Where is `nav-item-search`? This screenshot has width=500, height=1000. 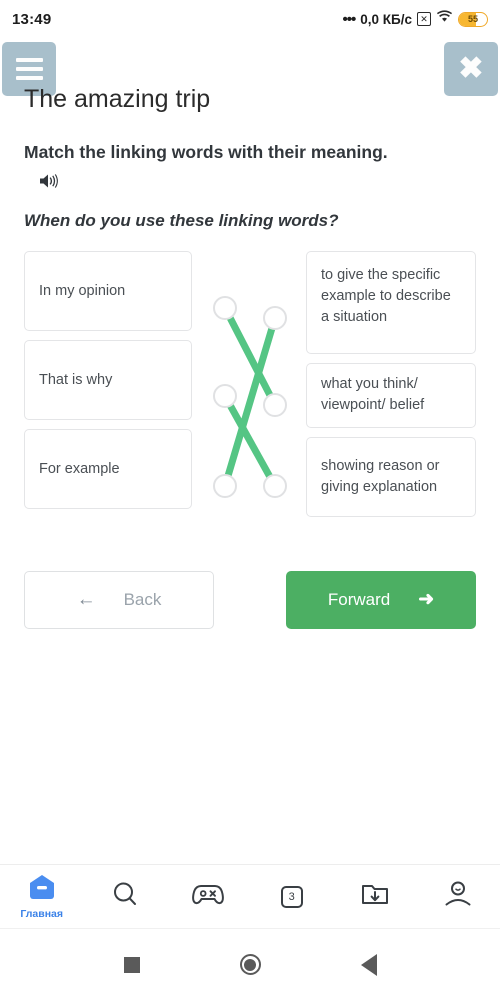 nav-item-search is located at coordinates (124, 896).